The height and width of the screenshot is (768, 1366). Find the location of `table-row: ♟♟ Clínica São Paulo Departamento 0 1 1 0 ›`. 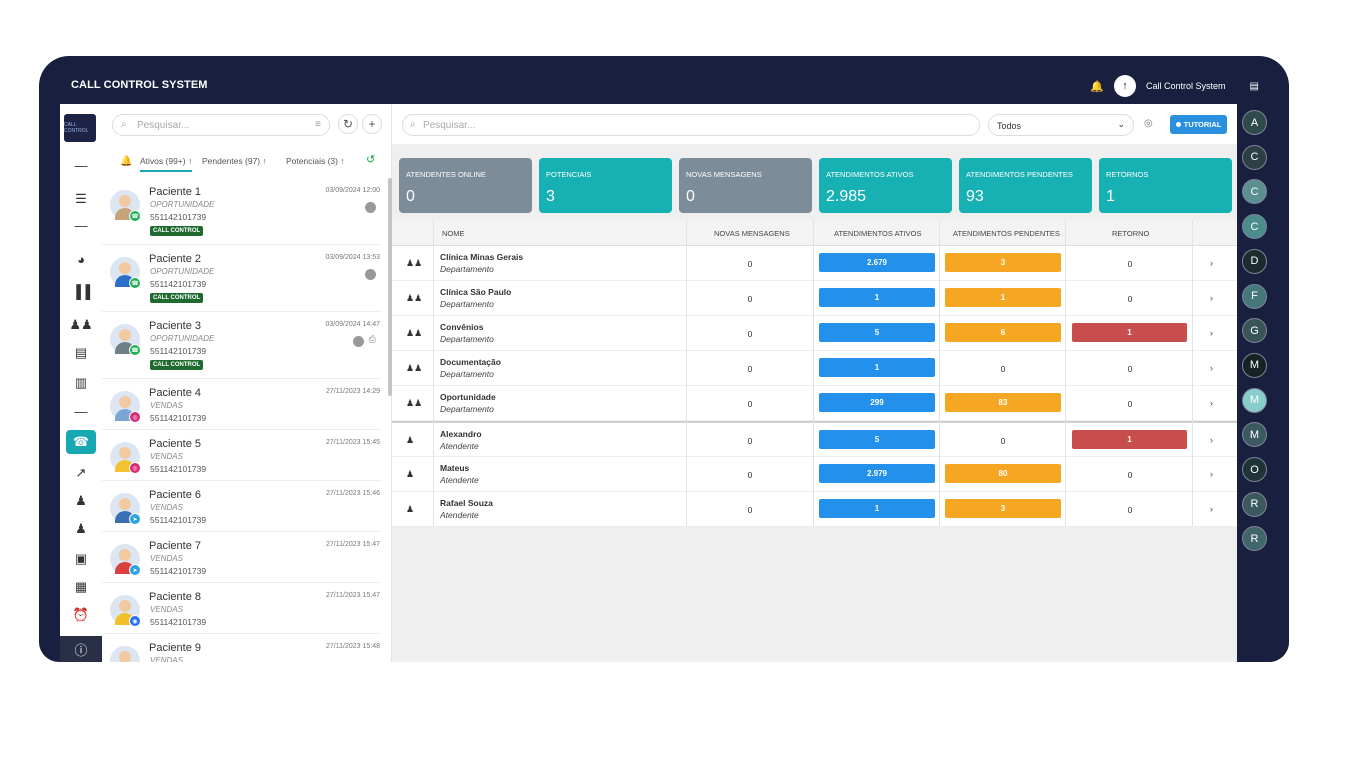

table-row: ♟♟ Clínica São Paulo Departamento 0 1 1 0 › is located at coordinates (814, 298).